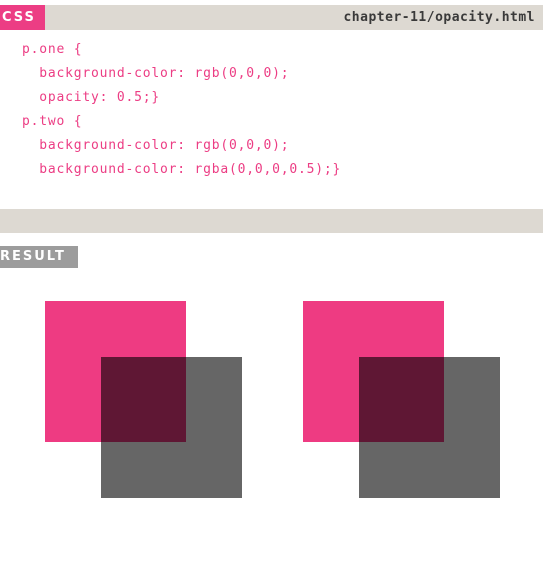 The image size is (543, 563). I want to click on css-tag-label: CSS, so click(22, 17).